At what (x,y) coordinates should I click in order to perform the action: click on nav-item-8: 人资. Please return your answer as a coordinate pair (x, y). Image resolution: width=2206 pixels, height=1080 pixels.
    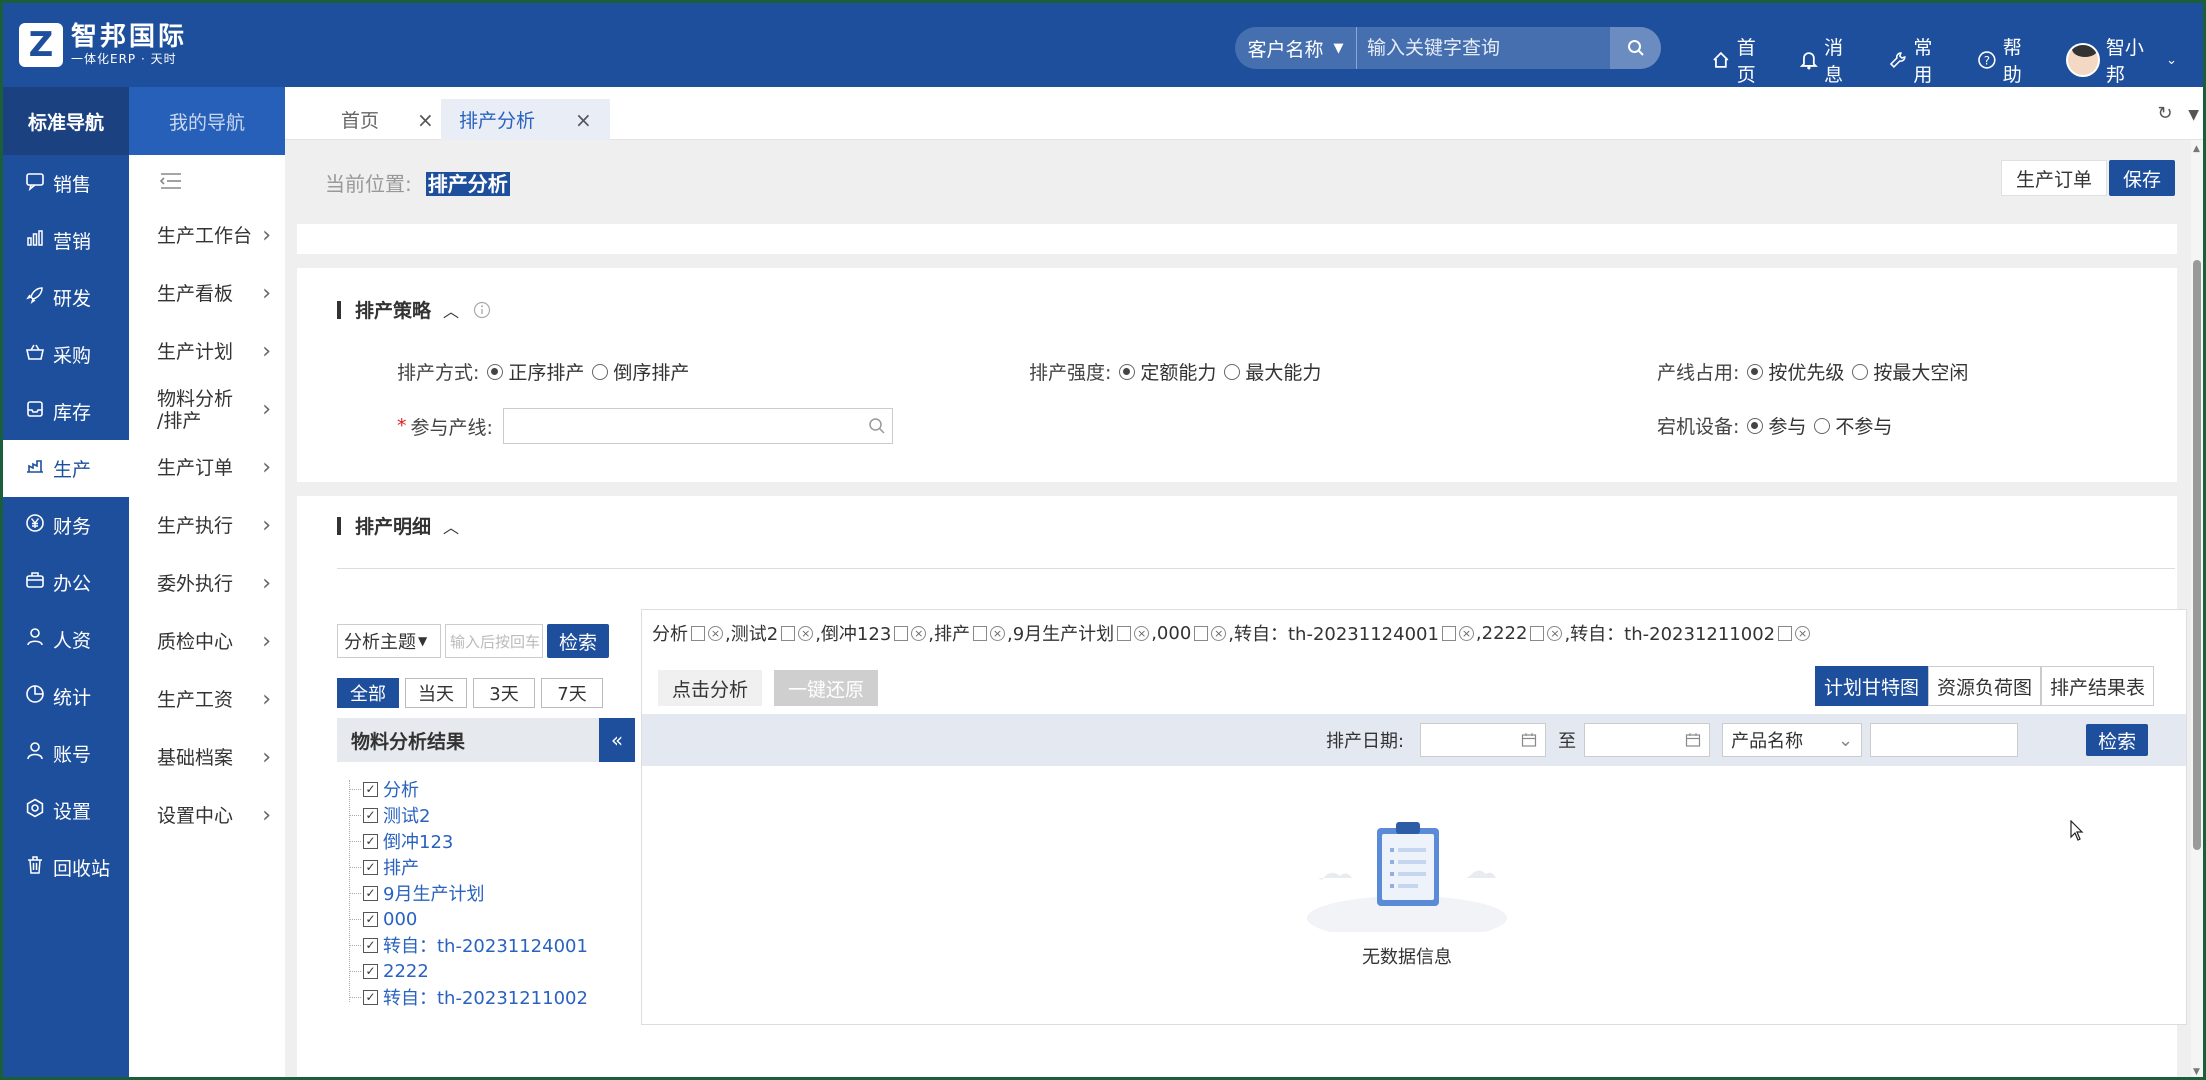
    Looking at the image, I should click on (66, 639).